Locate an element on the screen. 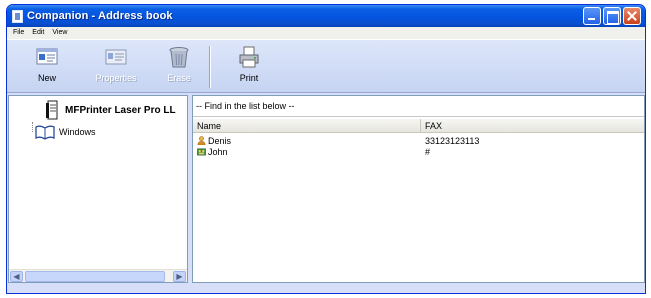 The image size is (651, 298). title-bar: Companion - Address book is located at coordinates (326, 16).